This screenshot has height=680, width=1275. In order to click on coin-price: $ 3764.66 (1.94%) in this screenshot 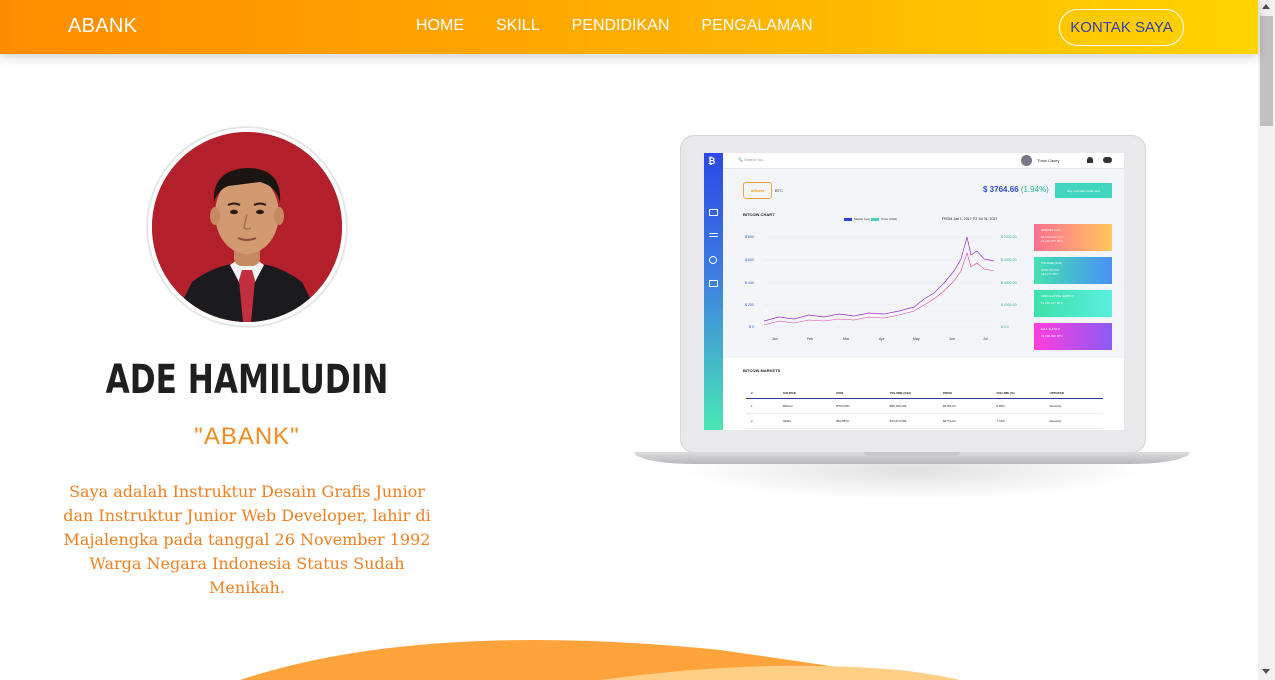, I will do `click(1016, 189)`.